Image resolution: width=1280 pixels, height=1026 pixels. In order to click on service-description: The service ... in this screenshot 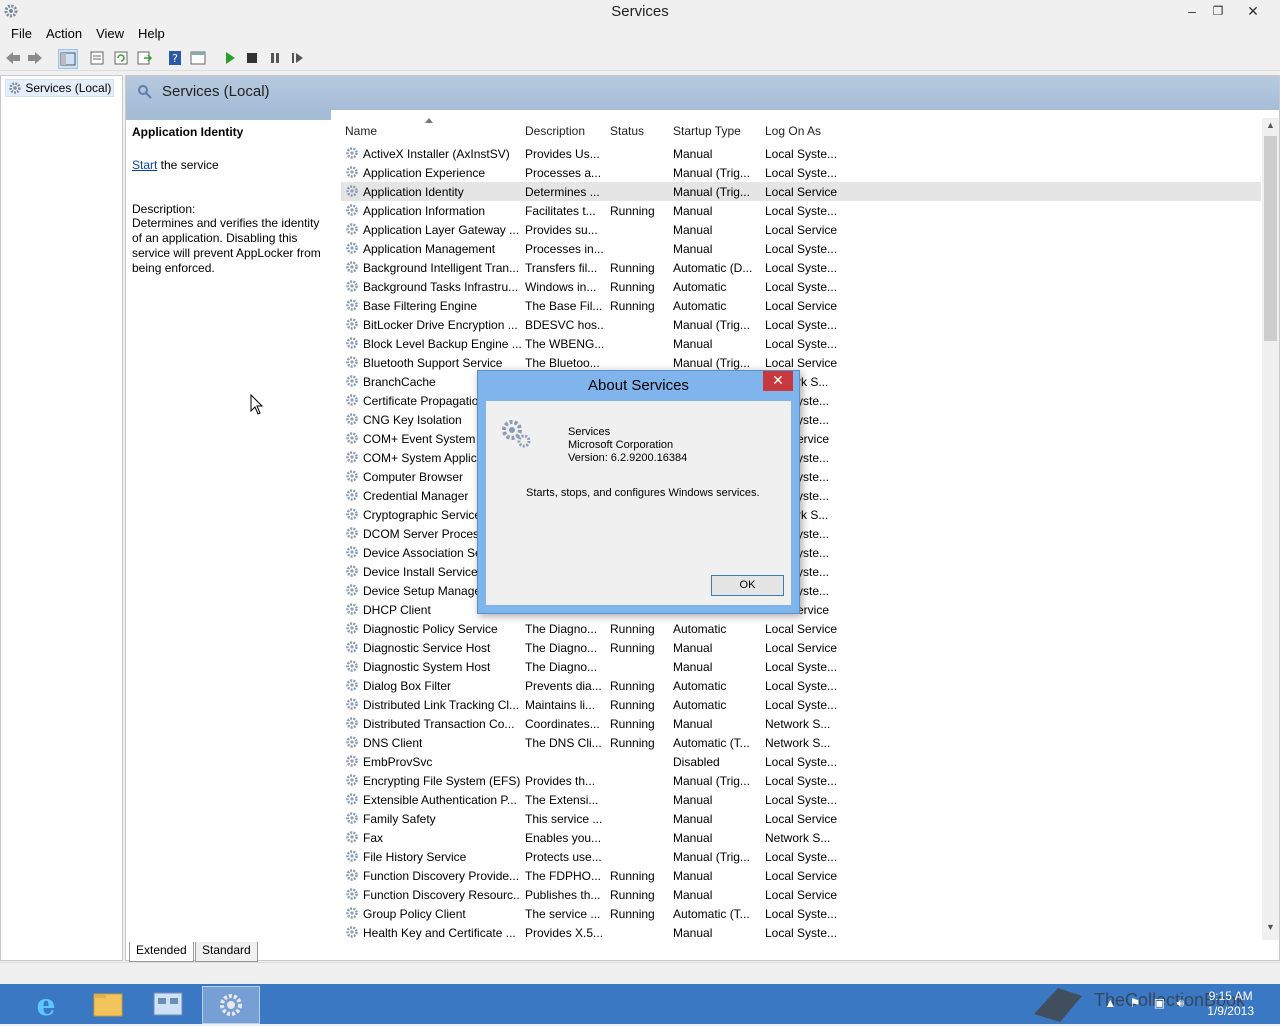, I will do `click(563, 914)`.